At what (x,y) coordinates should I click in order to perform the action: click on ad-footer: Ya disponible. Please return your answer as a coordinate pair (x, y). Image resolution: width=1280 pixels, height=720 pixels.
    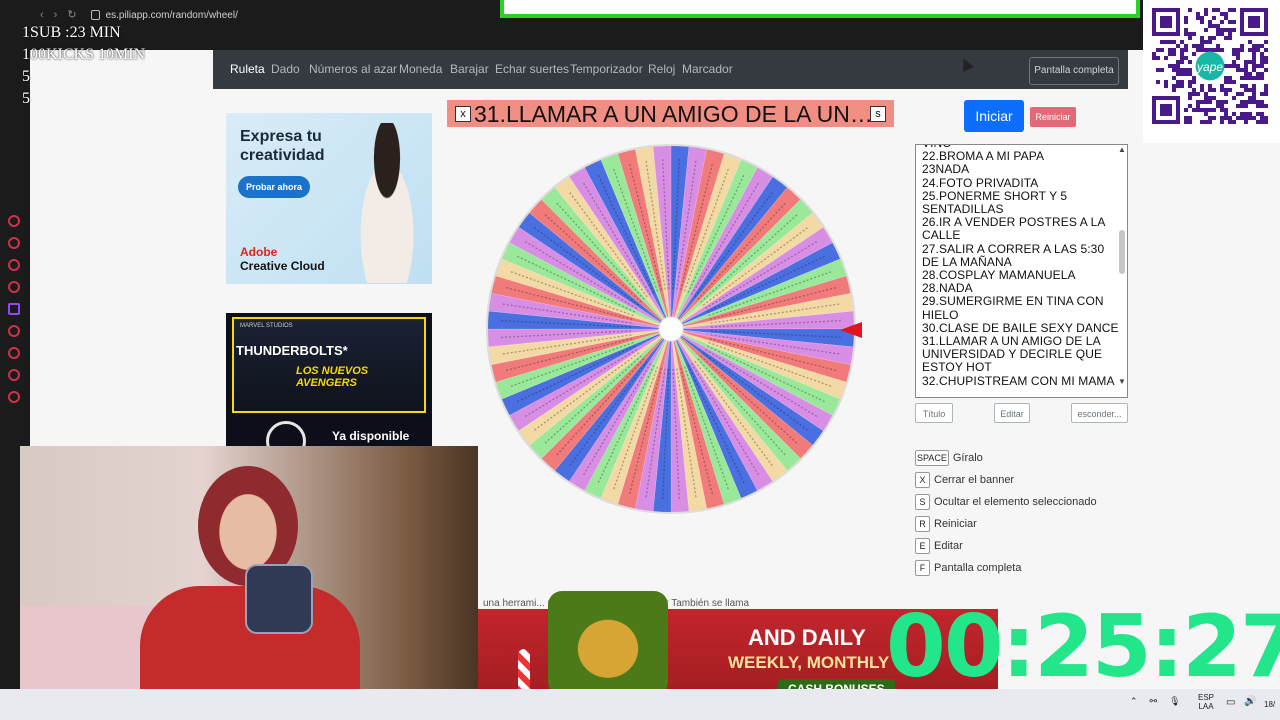
    Looking at the image, I should click on (371, 436).